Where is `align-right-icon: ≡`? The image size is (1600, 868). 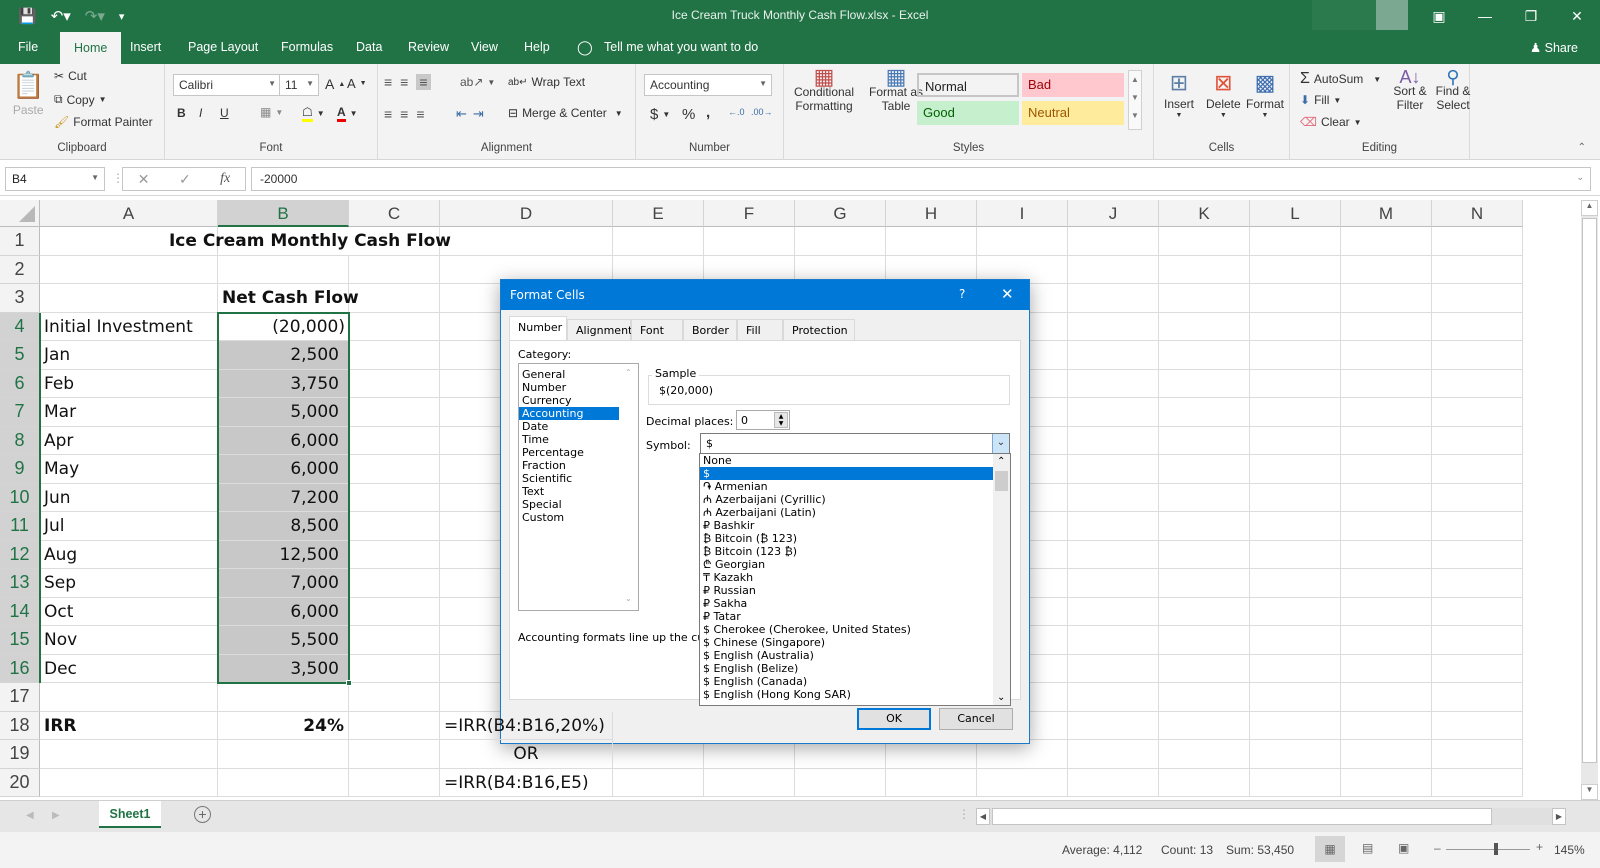 align-right-icon: ≡ is located at coordinates (420, 114).